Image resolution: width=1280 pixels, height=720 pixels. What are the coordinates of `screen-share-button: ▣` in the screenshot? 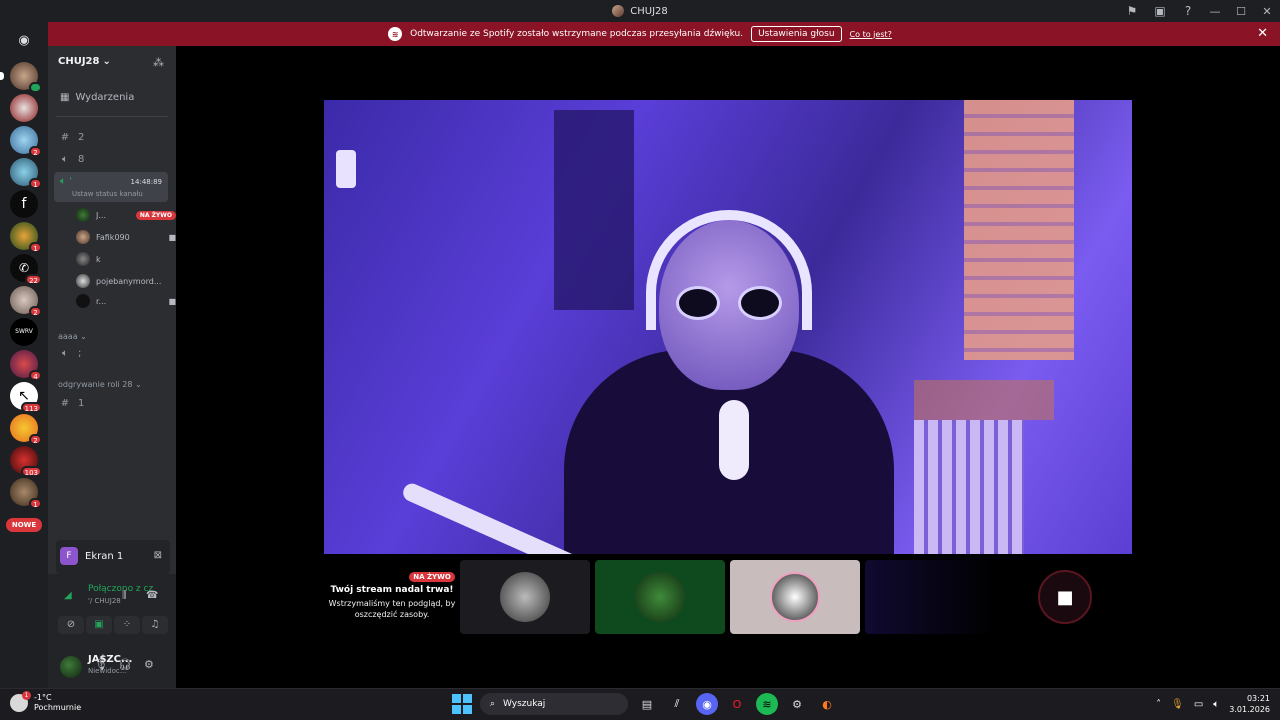 It's located at (99, 625).